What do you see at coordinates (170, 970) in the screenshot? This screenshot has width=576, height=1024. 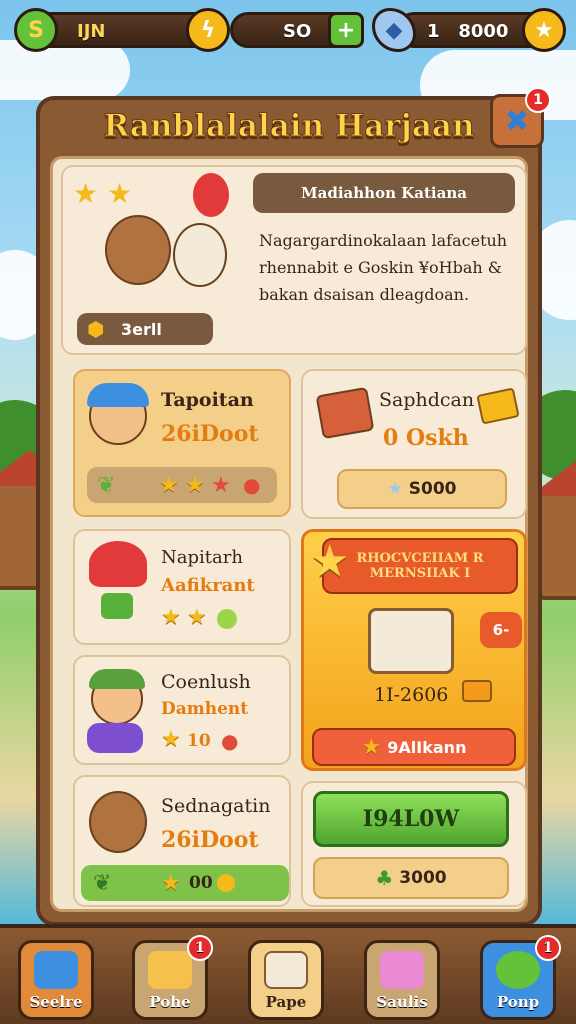 I see `scroll-icon` at bounding box center [170, 970].